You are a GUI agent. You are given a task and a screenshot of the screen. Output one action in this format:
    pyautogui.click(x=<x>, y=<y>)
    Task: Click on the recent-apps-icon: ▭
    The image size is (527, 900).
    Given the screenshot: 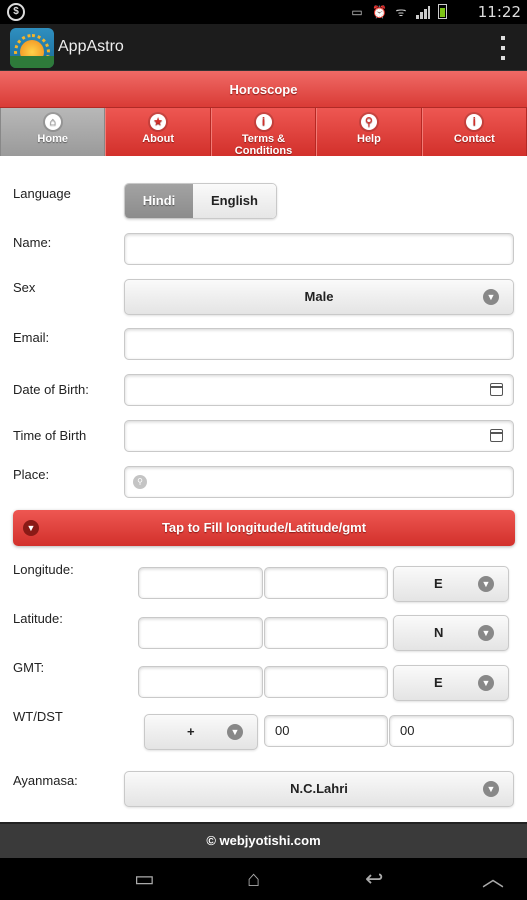 What is the action you would take?
    pyautogui.click(x=144, y=879)
    